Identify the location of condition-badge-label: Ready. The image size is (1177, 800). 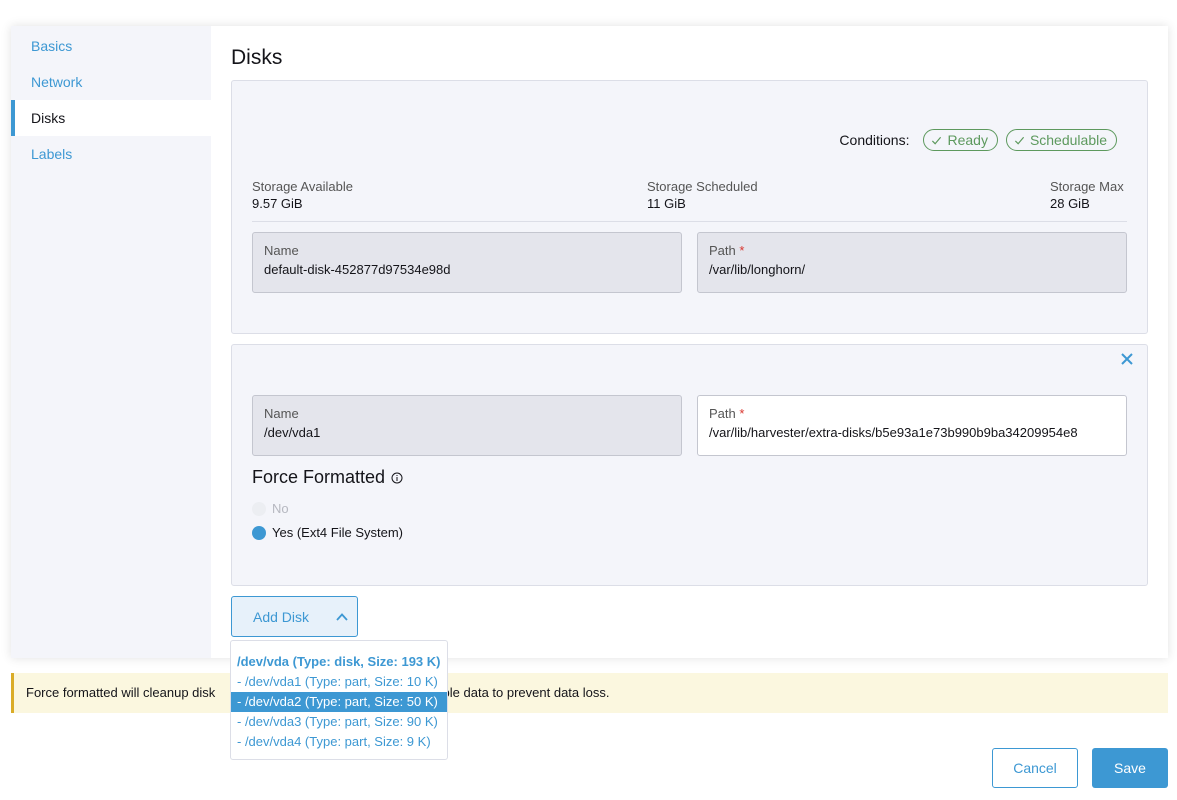
(967, 140).